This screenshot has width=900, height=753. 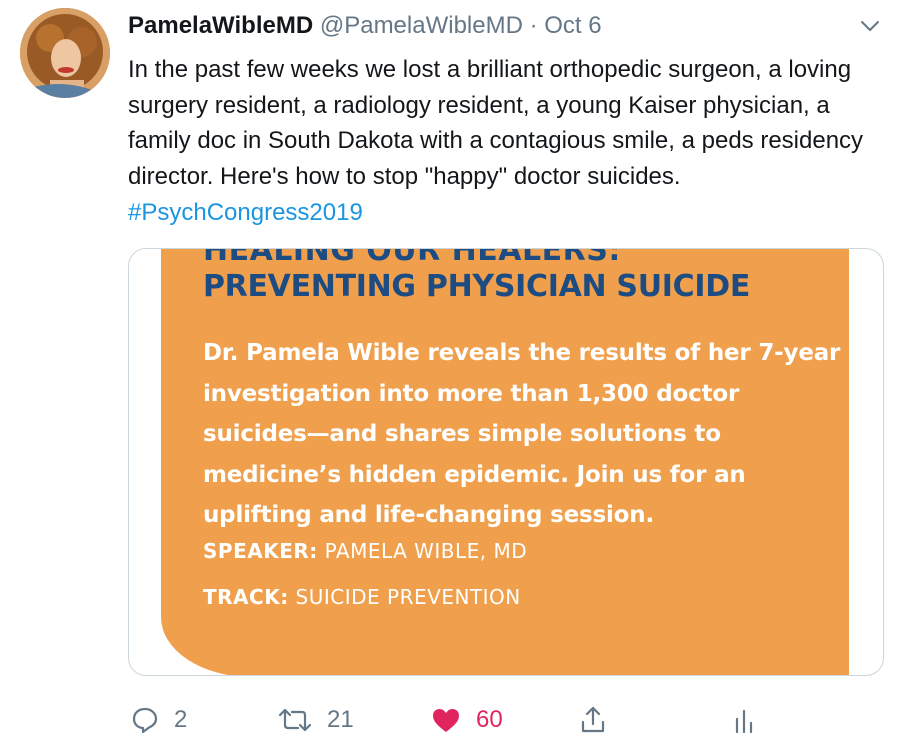 I want to click on poster-top-cut-text: HEALING OUR HEALERS:, so click(x=412, y=258).